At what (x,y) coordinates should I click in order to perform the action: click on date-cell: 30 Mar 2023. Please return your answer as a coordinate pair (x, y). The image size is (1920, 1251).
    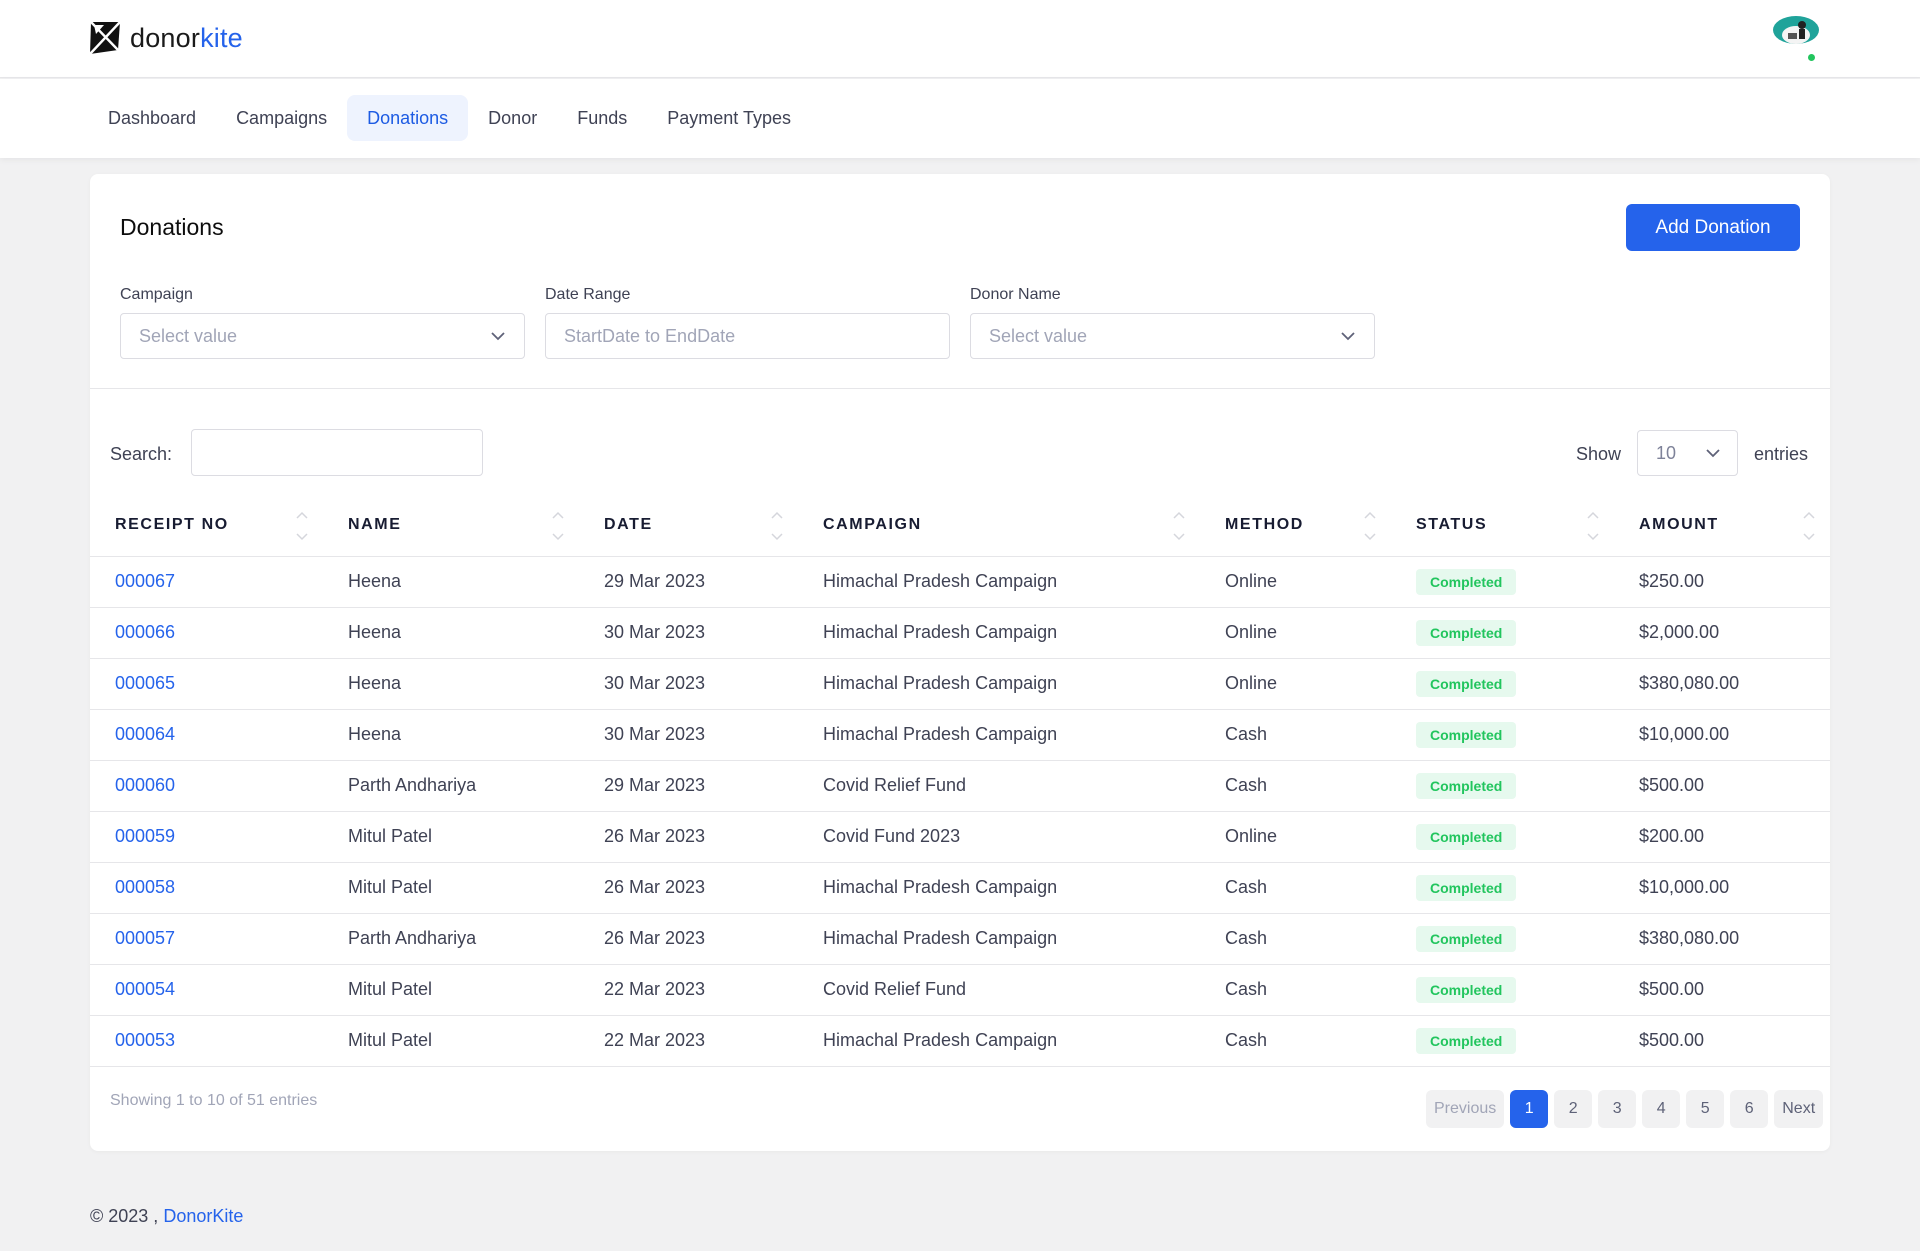
    Looking at the image, I should click on (688, 735).